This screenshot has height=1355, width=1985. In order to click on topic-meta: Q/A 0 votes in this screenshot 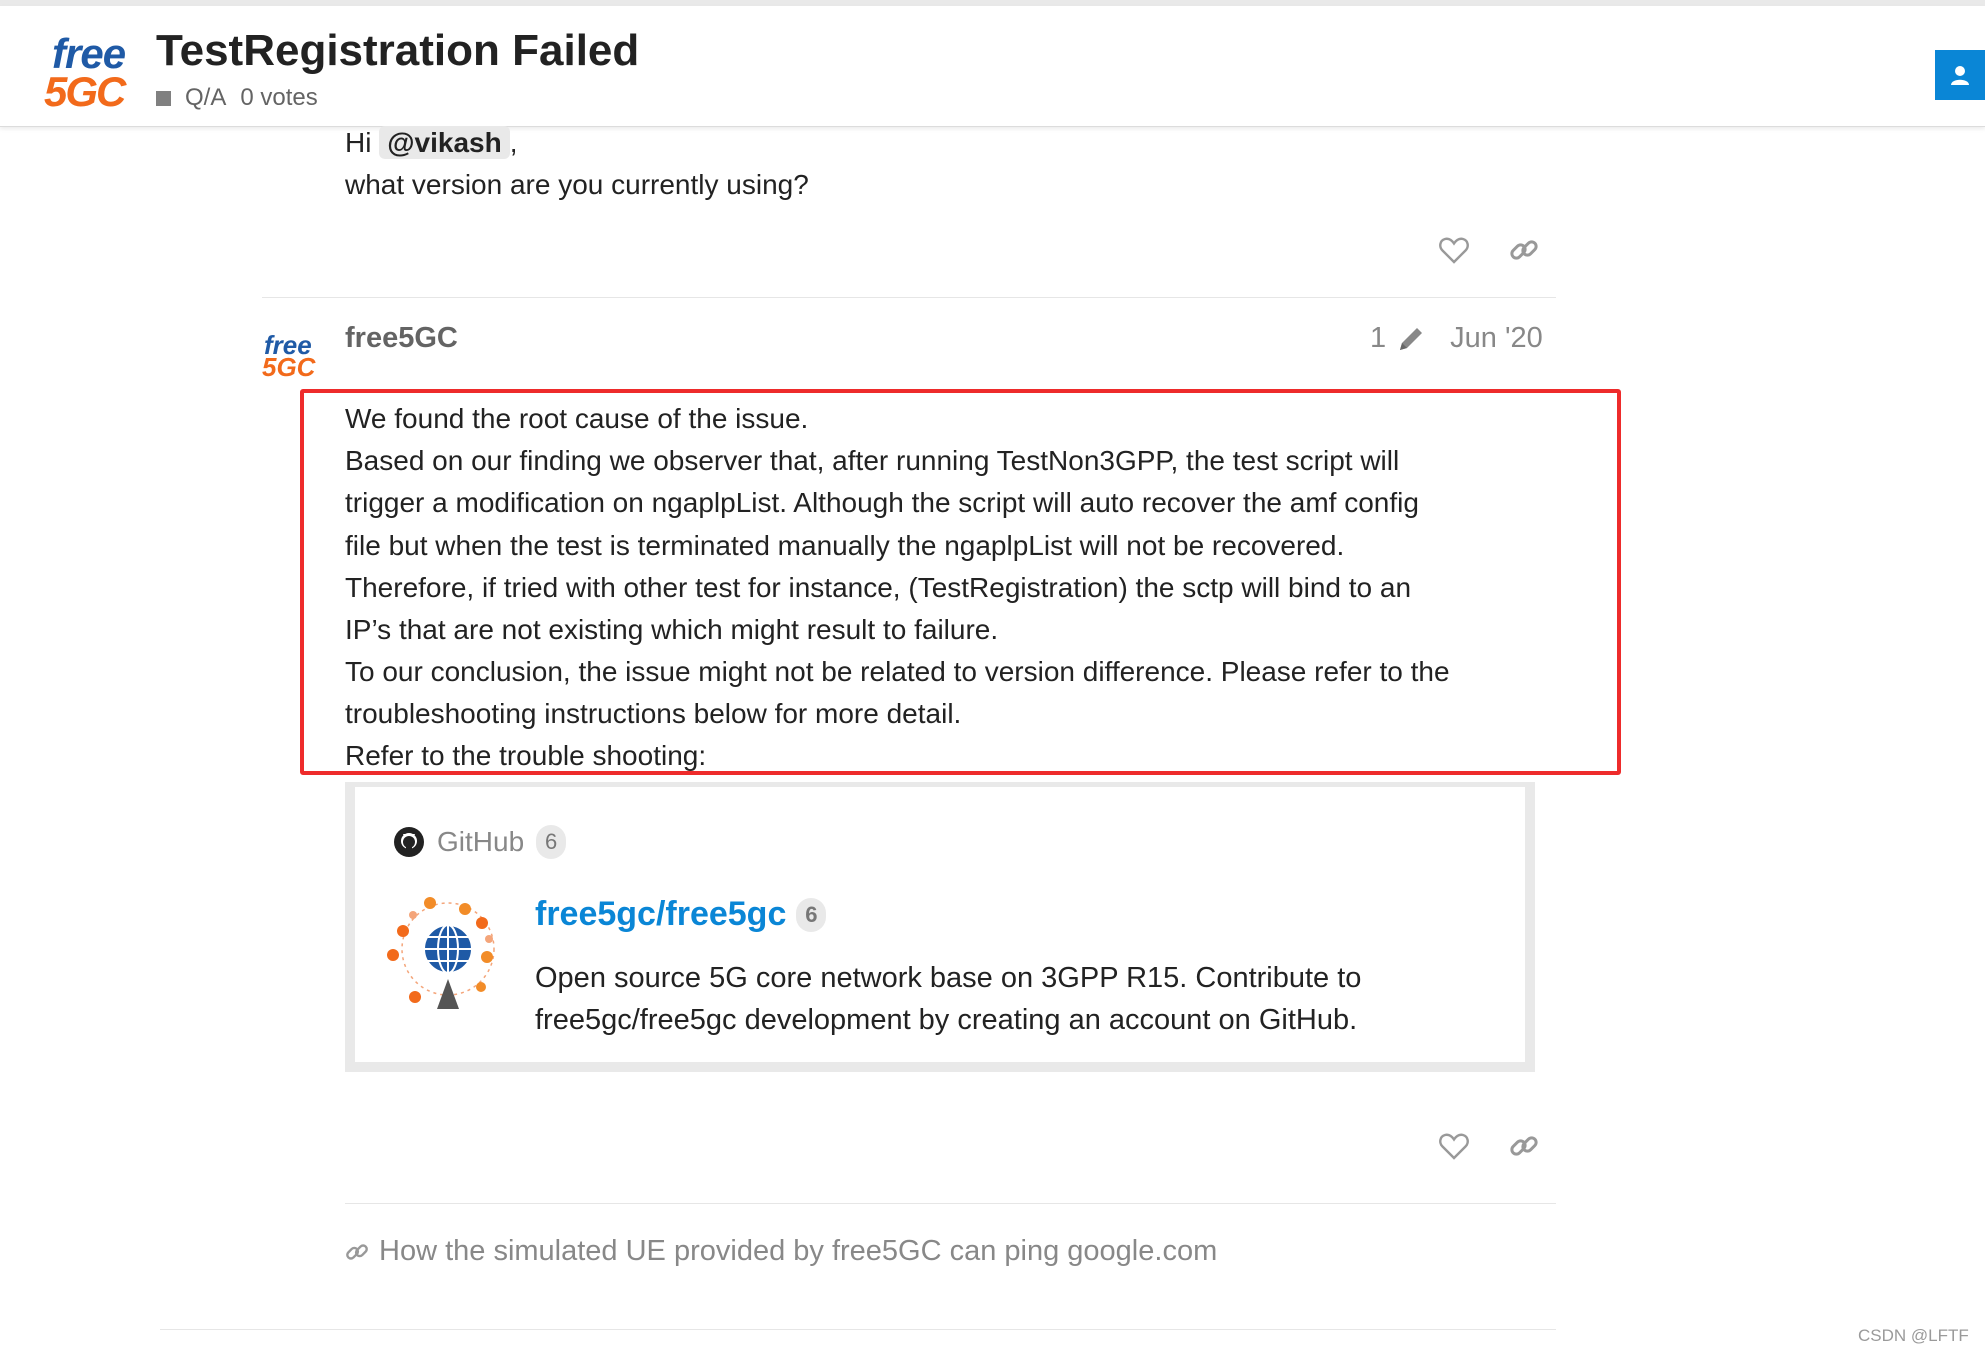, I will do `click(237, 98)`.